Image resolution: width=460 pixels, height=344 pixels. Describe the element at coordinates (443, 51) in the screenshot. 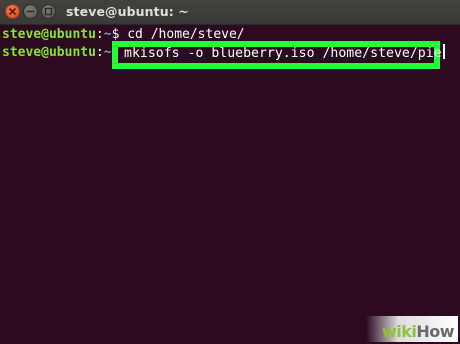

I see `text-cursor` at that location.